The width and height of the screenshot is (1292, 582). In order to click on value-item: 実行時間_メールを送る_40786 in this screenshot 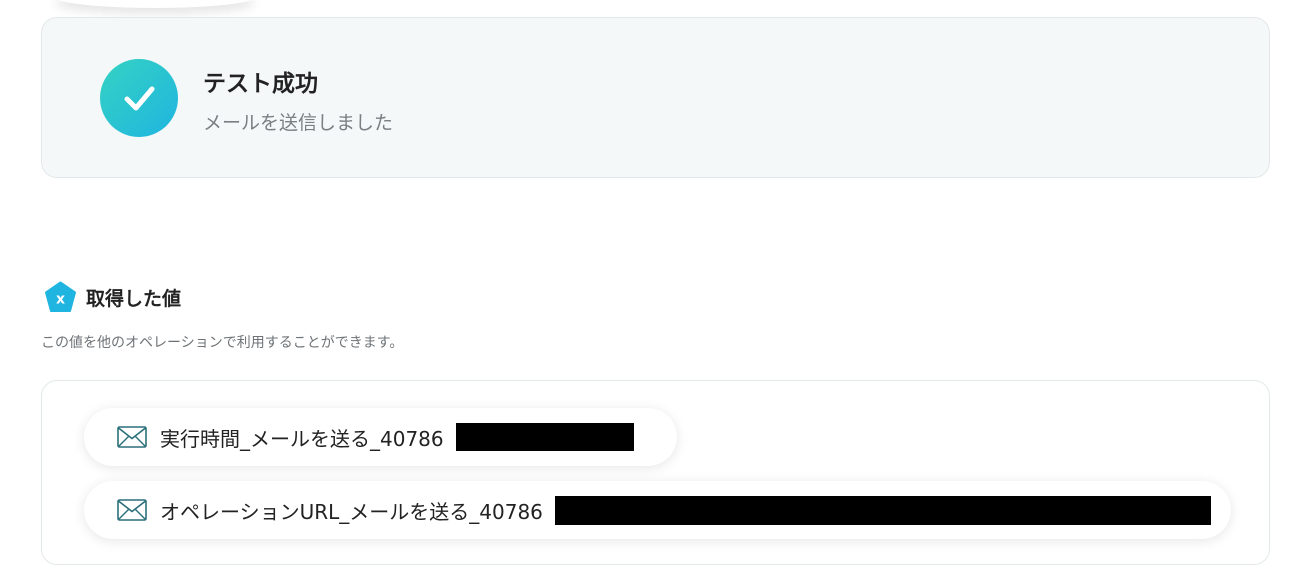, I will do `click(380, 437)`.